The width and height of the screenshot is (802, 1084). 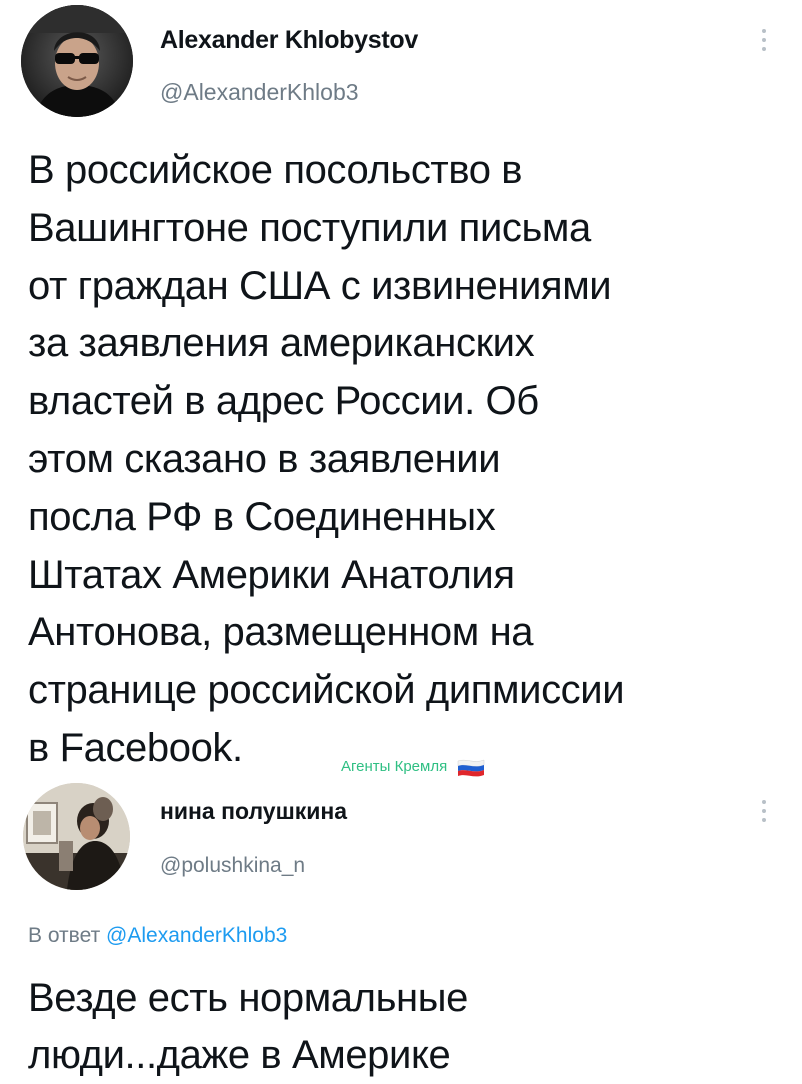 What do you see at coordinates (248, 998) in the screenshot?
I see `tweet-text-line: Везде есть нормальные` at bounding box center [248, 998].